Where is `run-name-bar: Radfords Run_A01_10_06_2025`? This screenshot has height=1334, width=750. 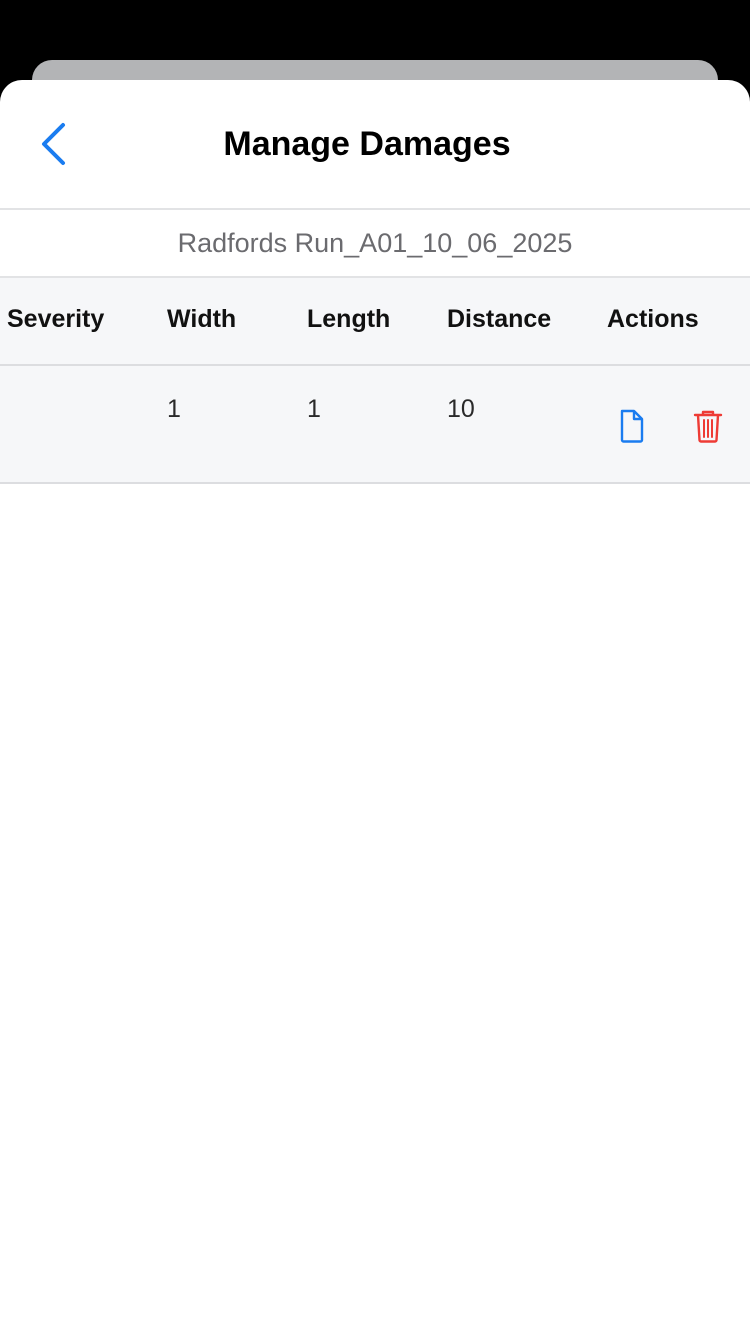
run-name-bar: Radfords Run_A01_10_06_2025 is located at coordinates (375, 244).